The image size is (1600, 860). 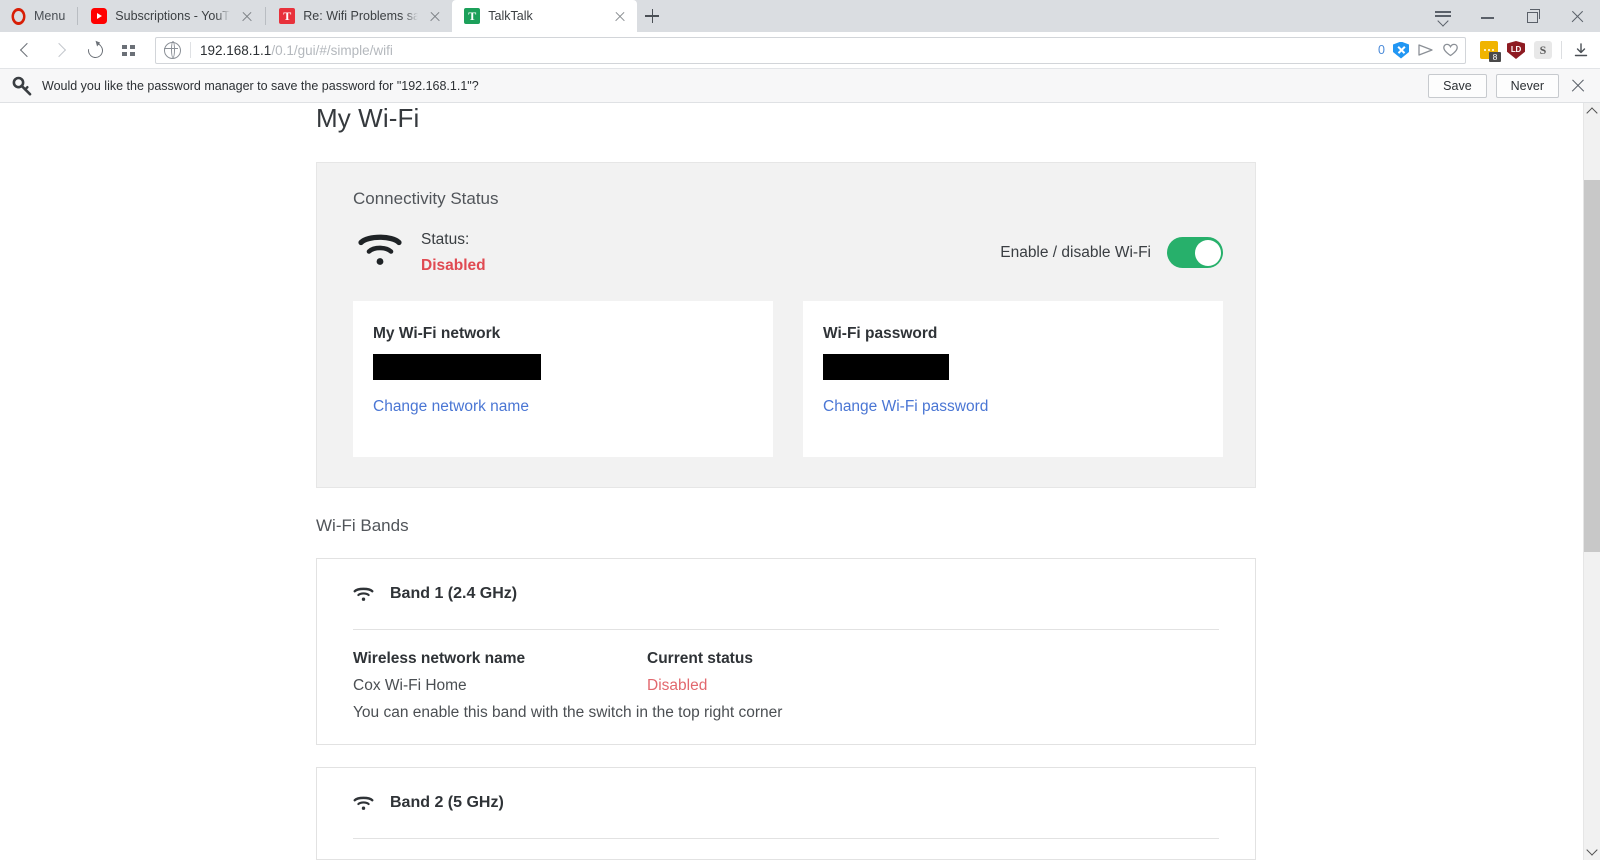 What do you see at coordinates (563, 379) in the screenshot?
I see `my-wifi-network-card: My Wi-Fi network Change network name` at bounding box center [563, 379].